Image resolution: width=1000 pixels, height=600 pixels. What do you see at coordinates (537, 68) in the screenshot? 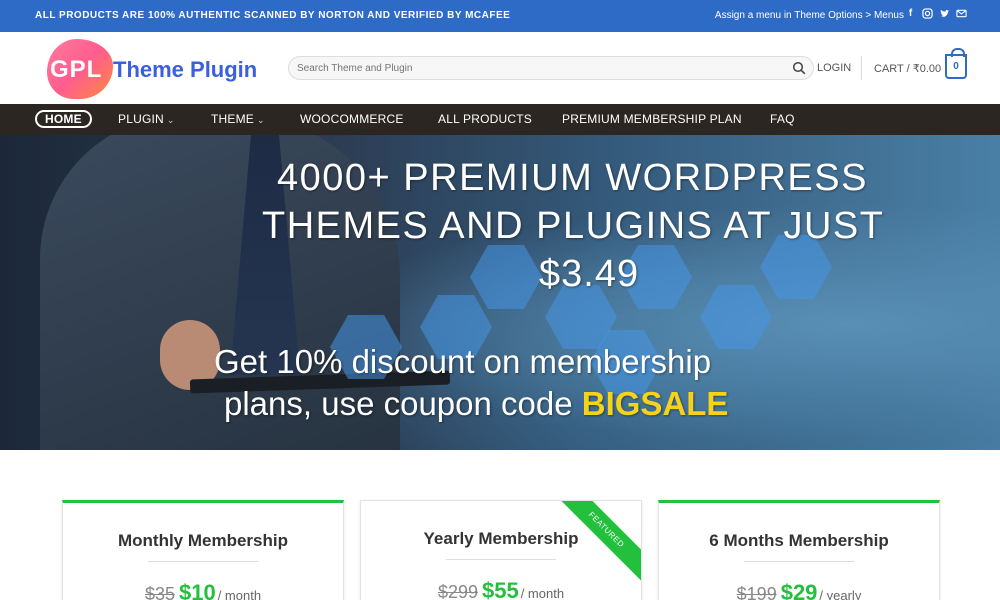
I see `search-input` at bounding box center [537, 68].